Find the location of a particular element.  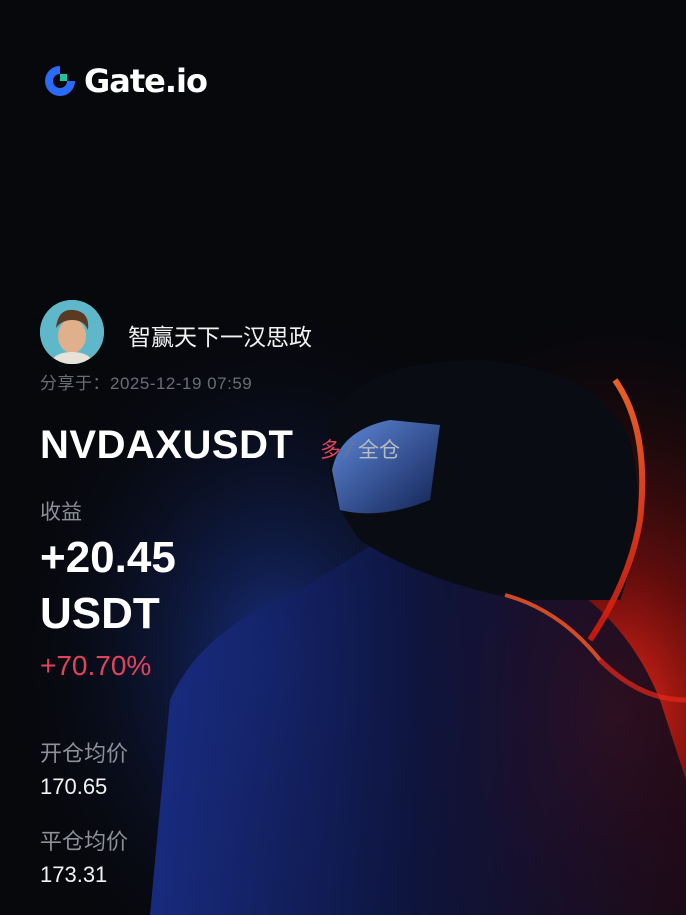

profit-label: 收益 is located at coordinates (61, 512).